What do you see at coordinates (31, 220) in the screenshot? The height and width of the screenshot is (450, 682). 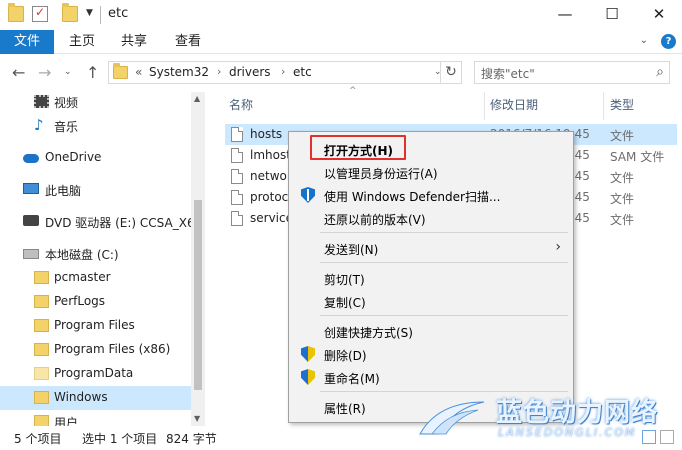 I see `dvd-drive-icon` at bounding box center [31, 220].